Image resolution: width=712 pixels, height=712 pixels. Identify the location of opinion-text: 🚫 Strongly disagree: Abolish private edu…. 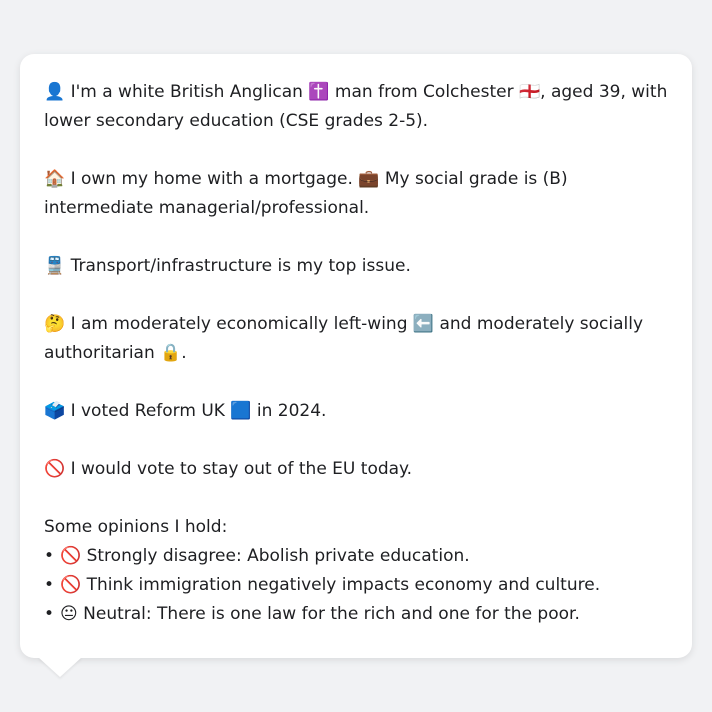
(265, 556).